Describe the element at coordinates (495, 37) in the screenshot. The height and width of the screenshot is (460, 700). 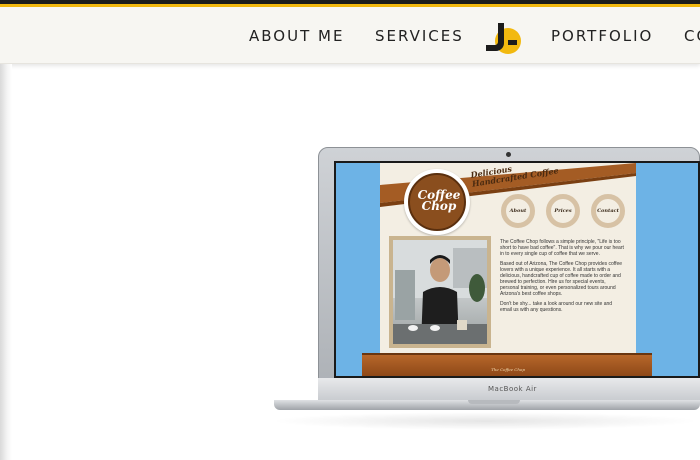
I see `logo-j-shape` at that location.